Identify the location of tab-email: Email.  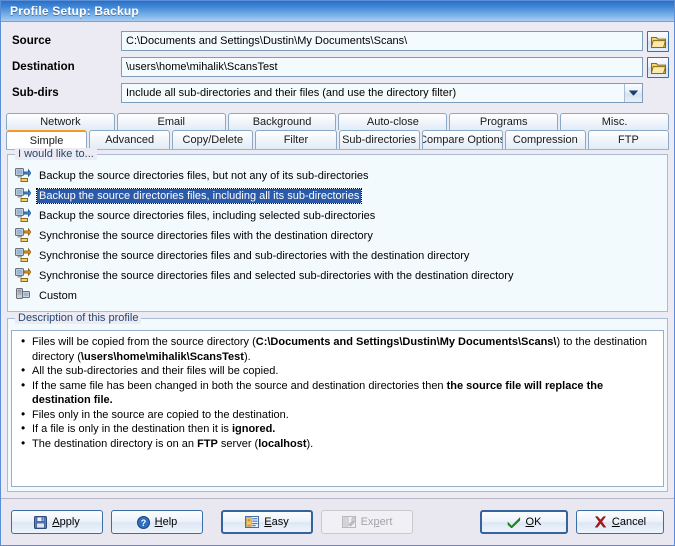
(171, 121).